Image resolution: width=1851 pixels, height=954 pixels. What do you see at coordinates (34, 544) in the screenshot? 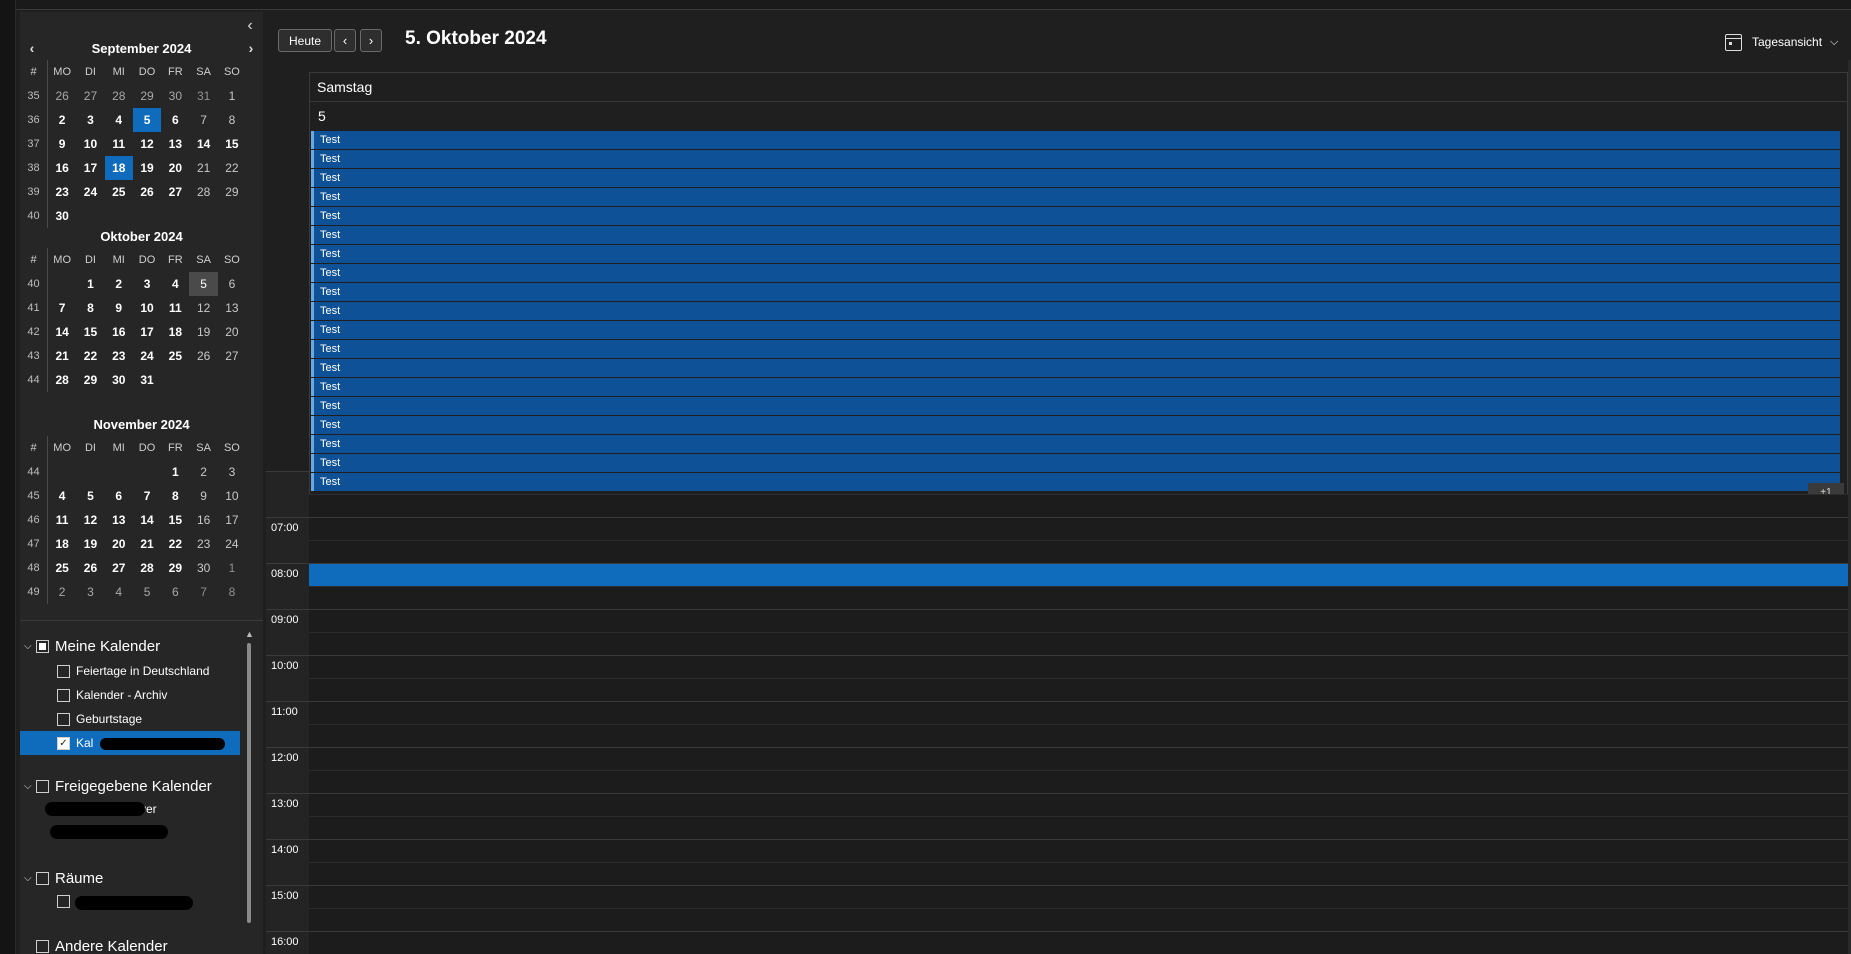
I see `week-number: 47` at bounding box center [34, 544].